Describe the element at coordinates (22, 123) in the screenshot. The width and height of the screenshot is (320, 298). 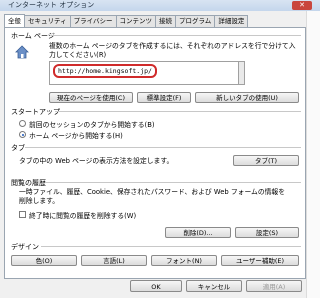
I see `startup-prev-session-radio` at that location.